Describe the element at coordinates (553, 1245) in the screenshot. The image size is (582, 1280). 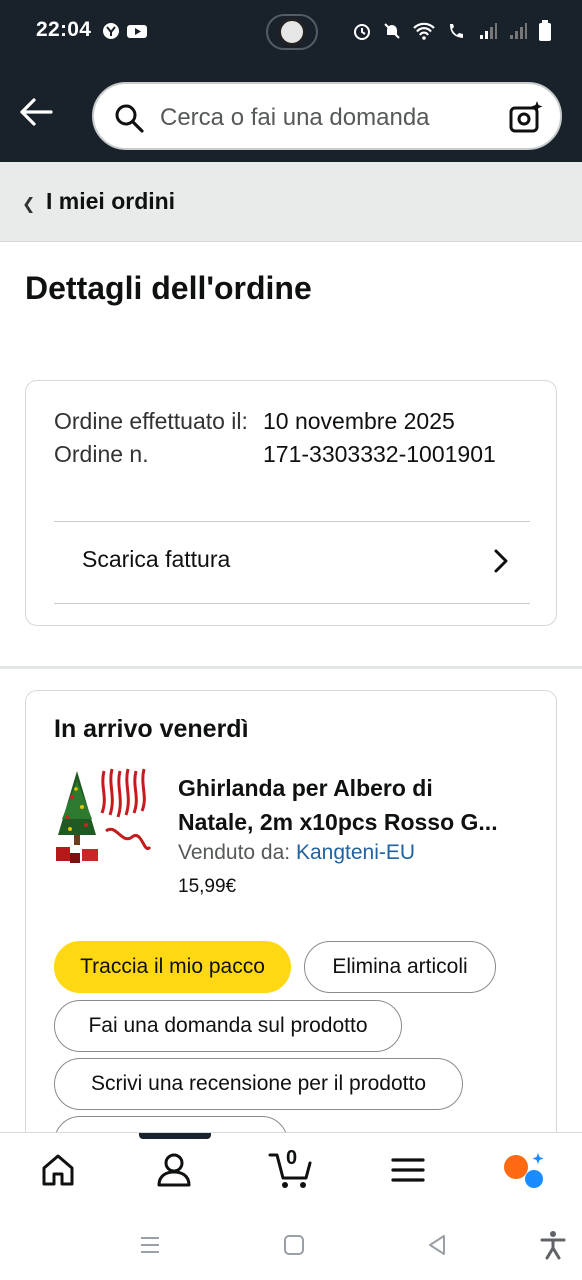
I see `accessibility-icon` at that location.